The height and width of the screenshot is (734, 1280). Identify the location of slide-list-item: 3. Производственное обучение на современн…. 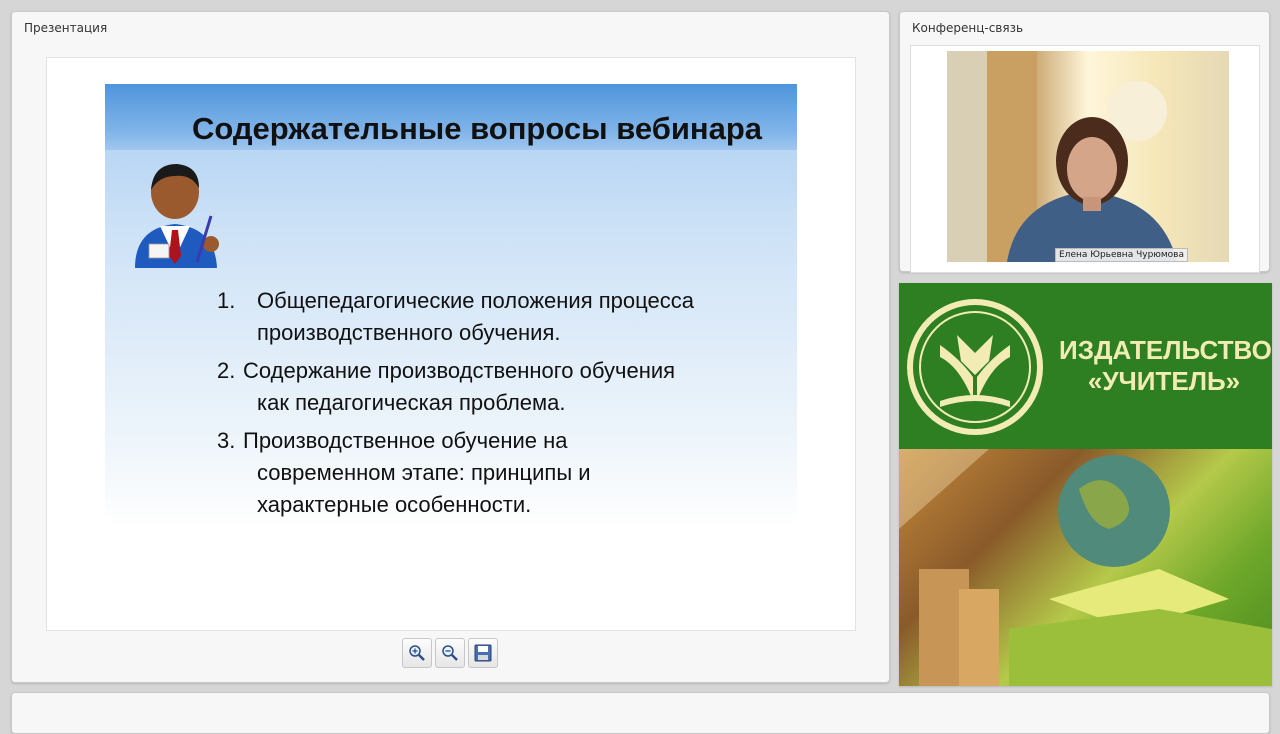
(497, 473).